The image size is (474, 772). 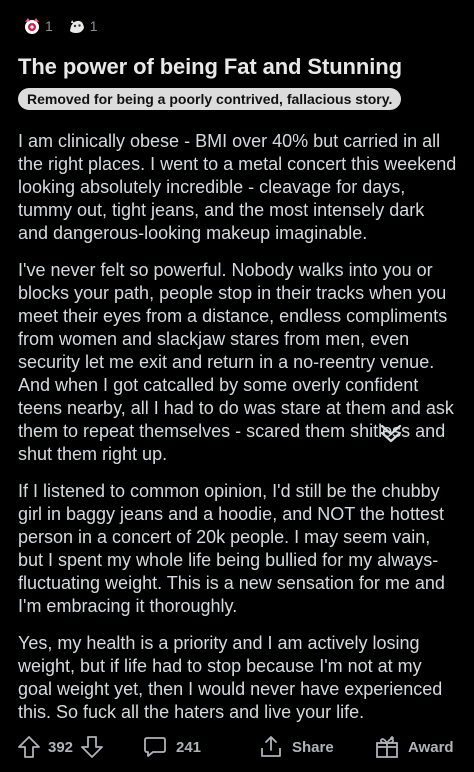 I want to click on gem-award-icon, so click(x=32, y=26).